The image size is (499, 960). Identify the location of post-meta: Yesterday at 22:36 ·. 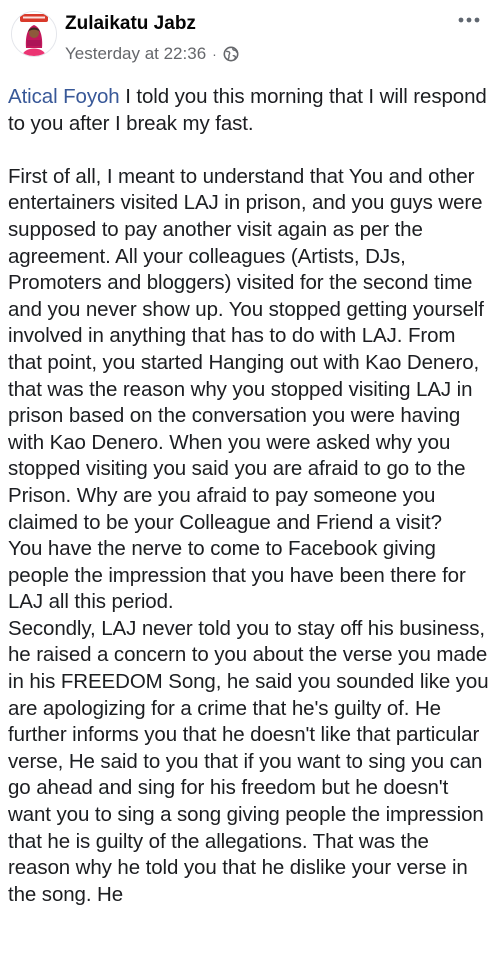
(152, 54).